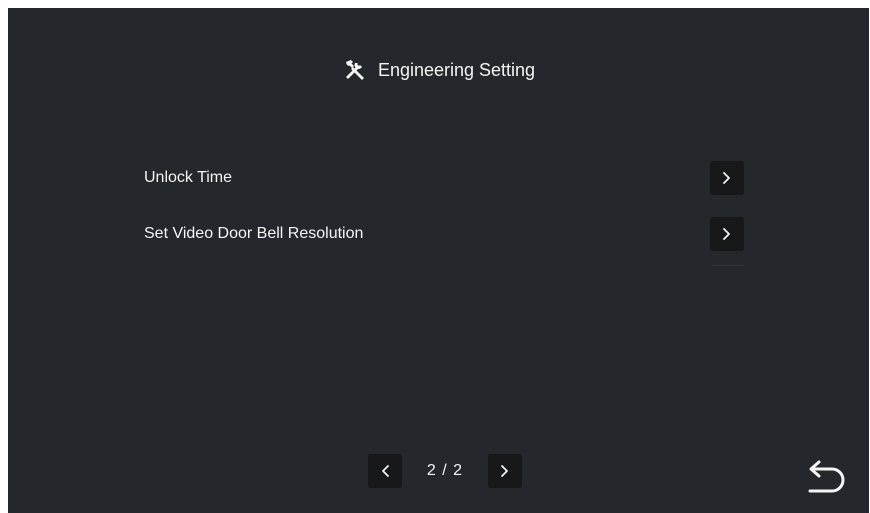 The height and width of the screenshot is (513, 870). I want to click on chevron-left-icon, so click(385, 471).